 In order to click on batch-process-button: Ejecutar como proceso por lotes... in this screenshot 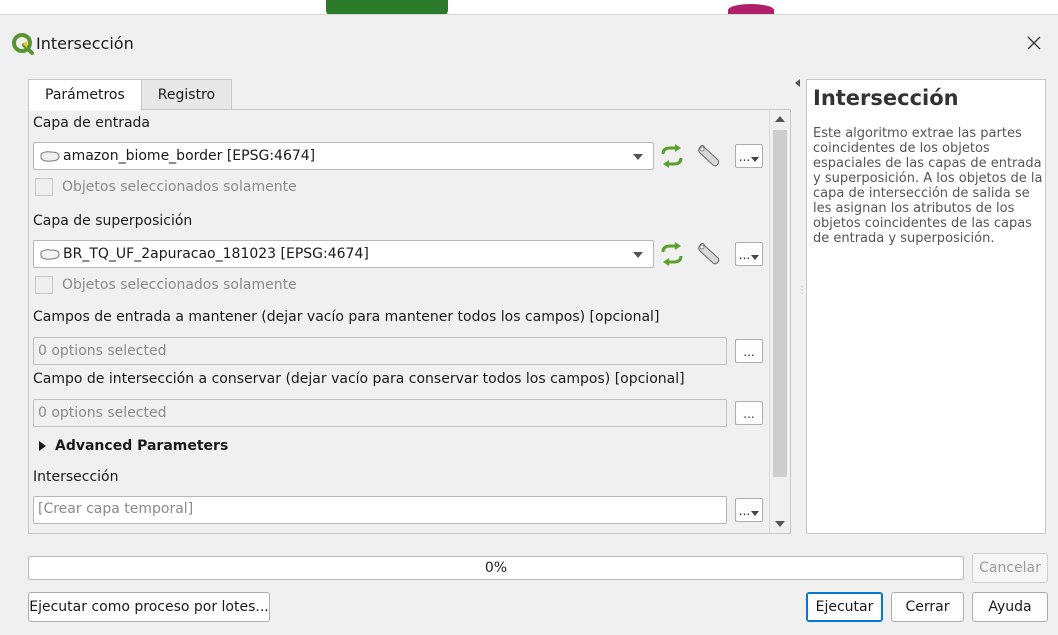, I will do `click(149, 607)`.